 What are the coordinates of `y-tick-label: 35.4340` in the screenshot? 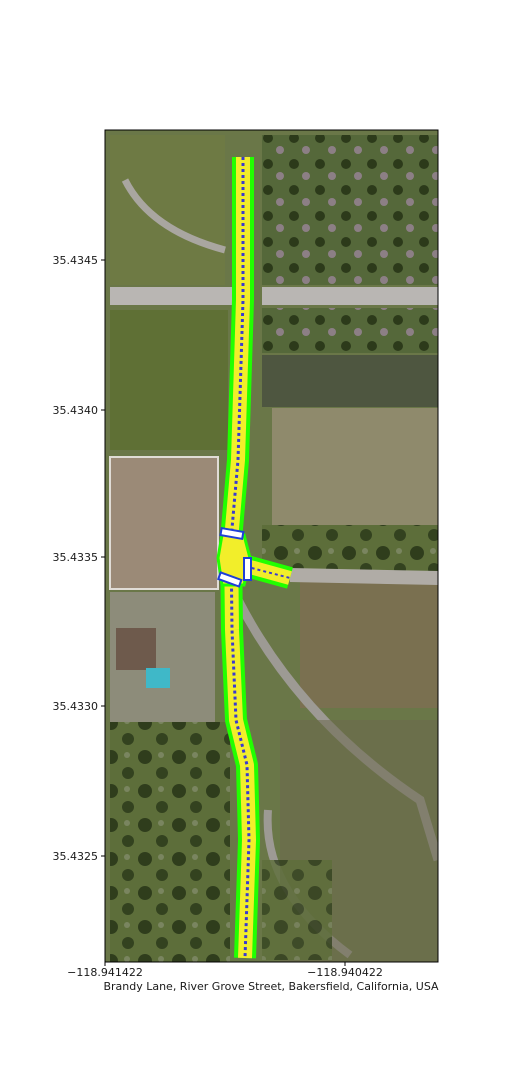 It's located at (76, 410).